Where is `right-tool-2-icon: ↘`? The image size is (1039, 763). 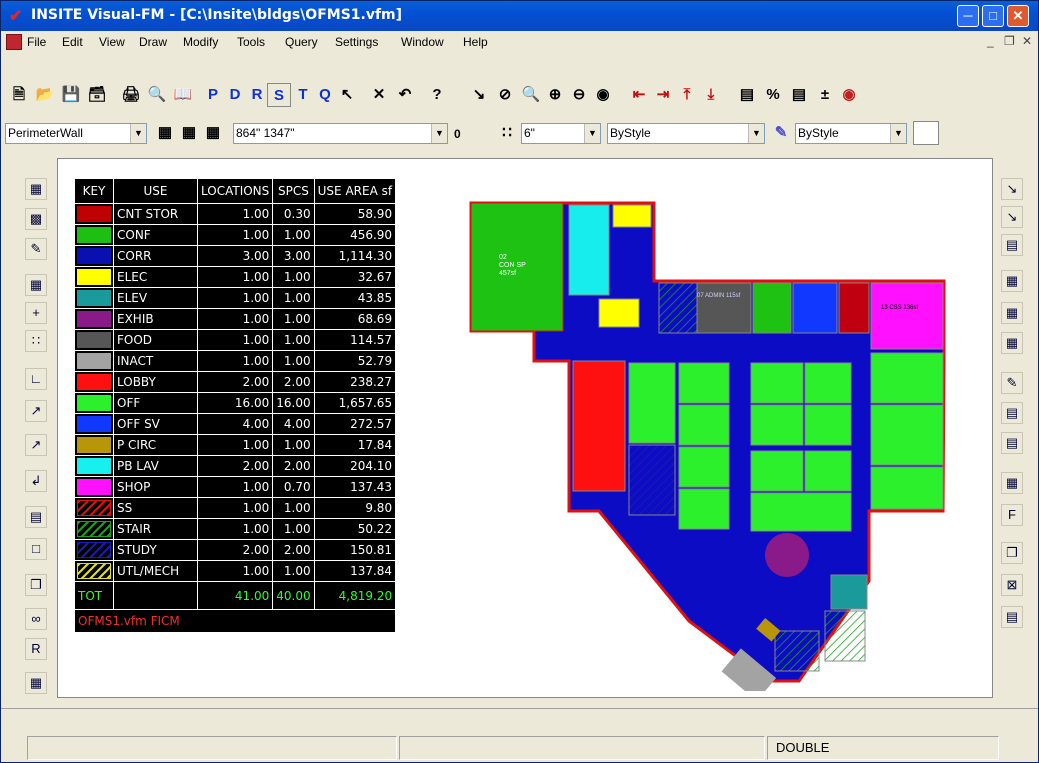 right-tool-2-icon: ↘ is located at coordinates (1012, 217).